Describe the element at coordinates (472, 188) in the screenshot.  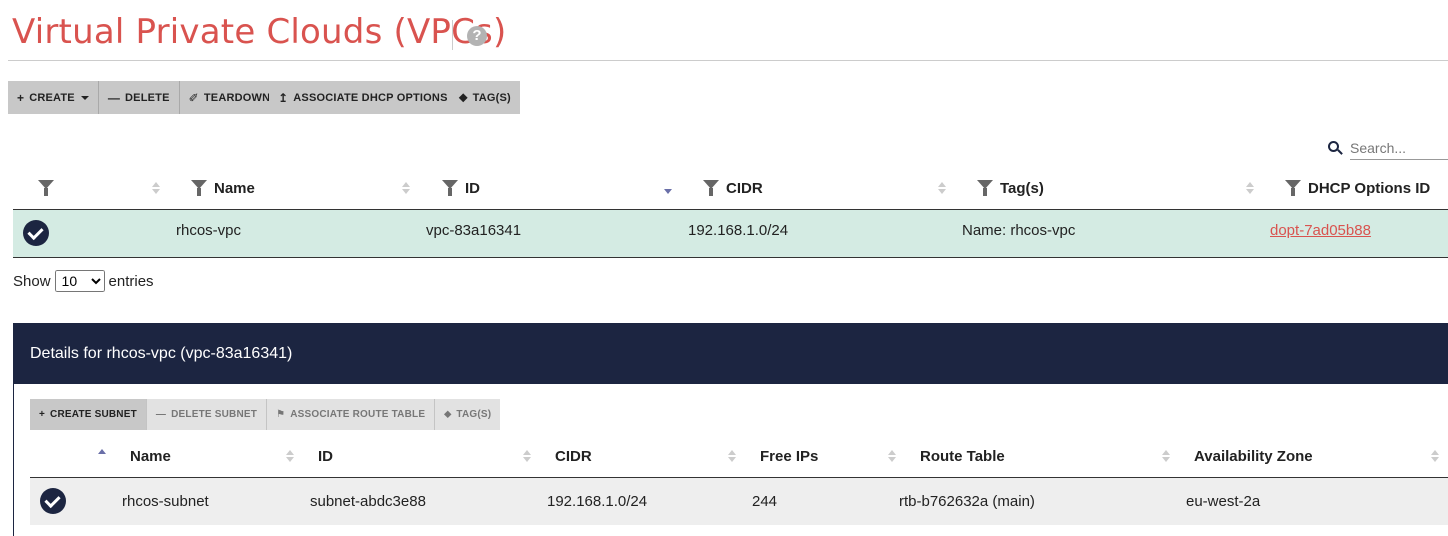
I see `column-label: ID` at that location.